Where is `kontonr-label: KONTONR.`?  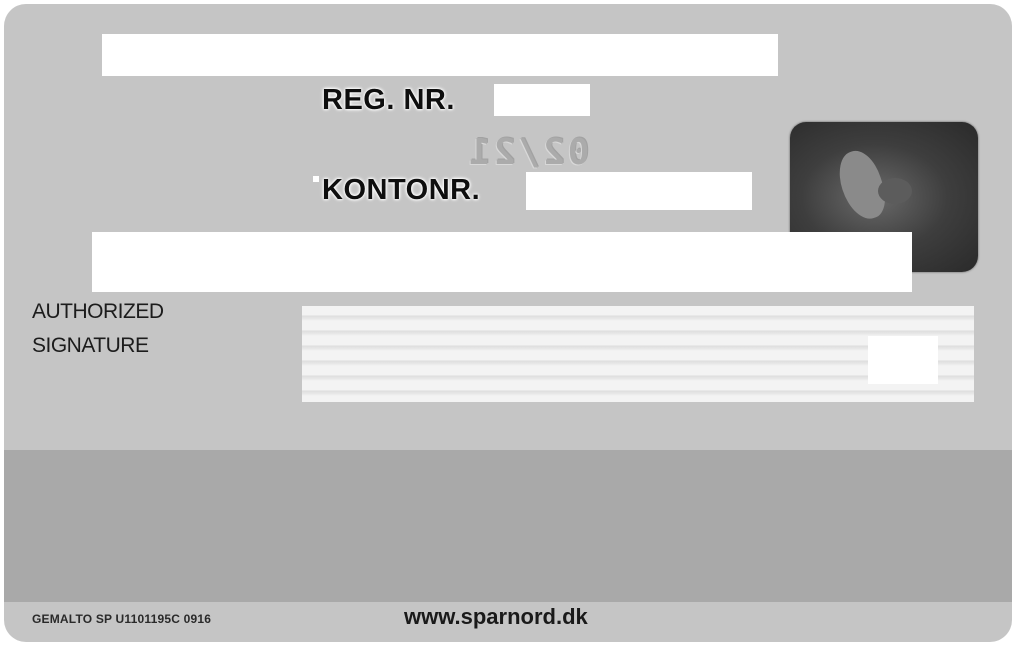
kontonr-label: KONTONR. is located at coordinates (401, 190).